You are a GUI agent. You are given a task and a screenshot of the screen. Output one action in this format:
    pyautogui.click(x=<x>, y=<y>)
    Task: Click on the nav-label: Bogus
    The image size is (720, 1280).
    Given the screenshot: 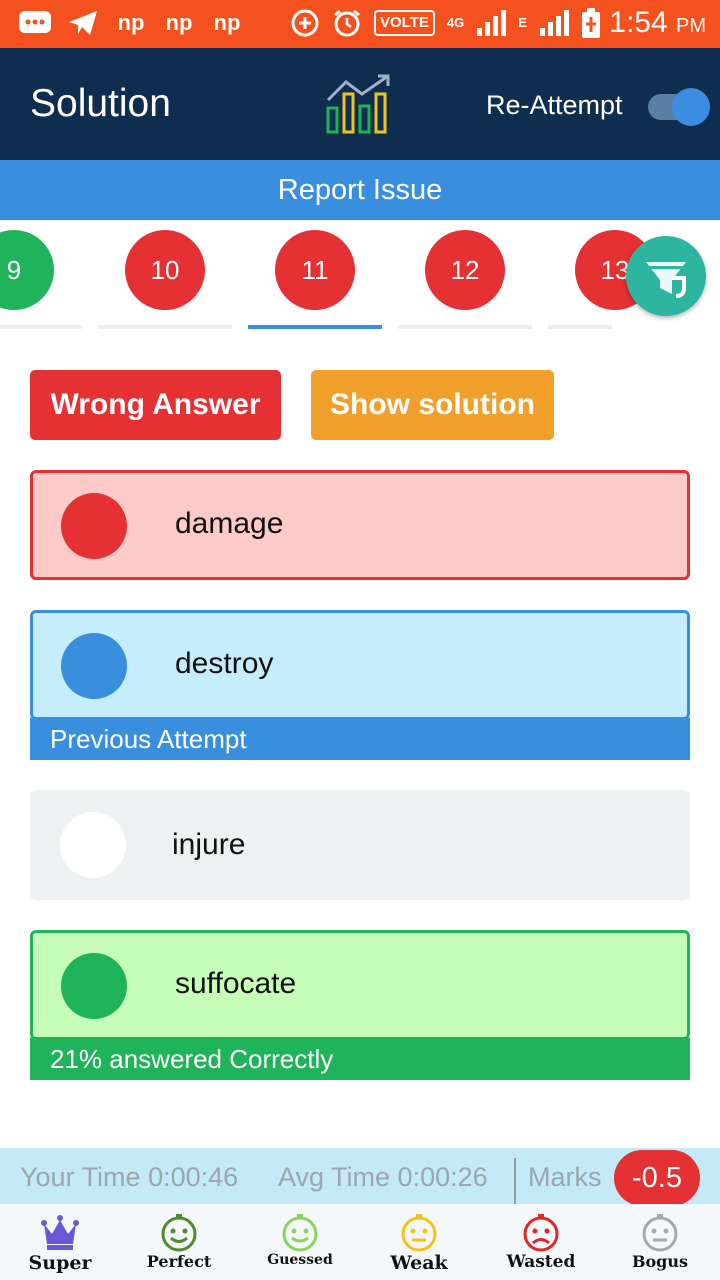 What is the action you would take?
    pyautogui.click(x=660, y=1261)
    